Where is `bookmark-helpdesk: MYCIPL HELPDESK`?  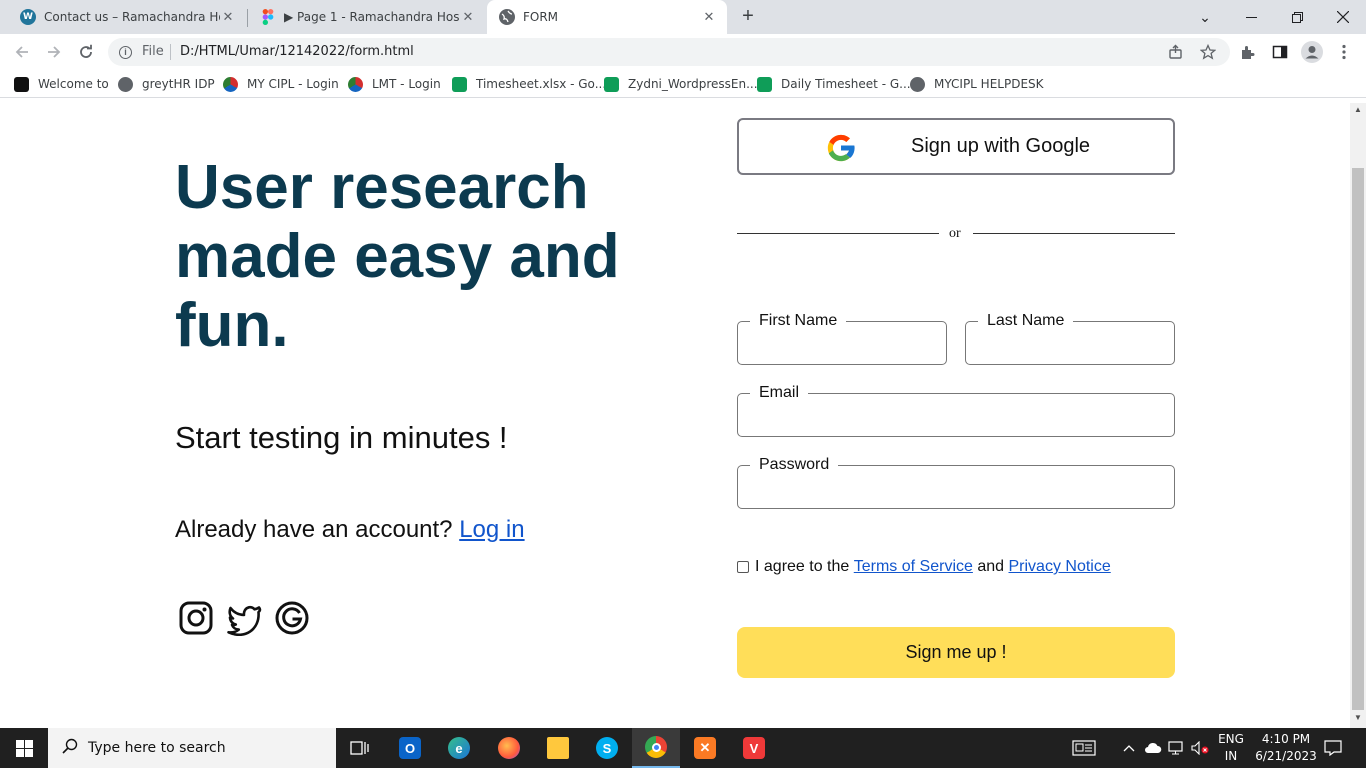 bookmark-helpdesk: MYCIPL HELPDESK is located at coordinates (977, 84).